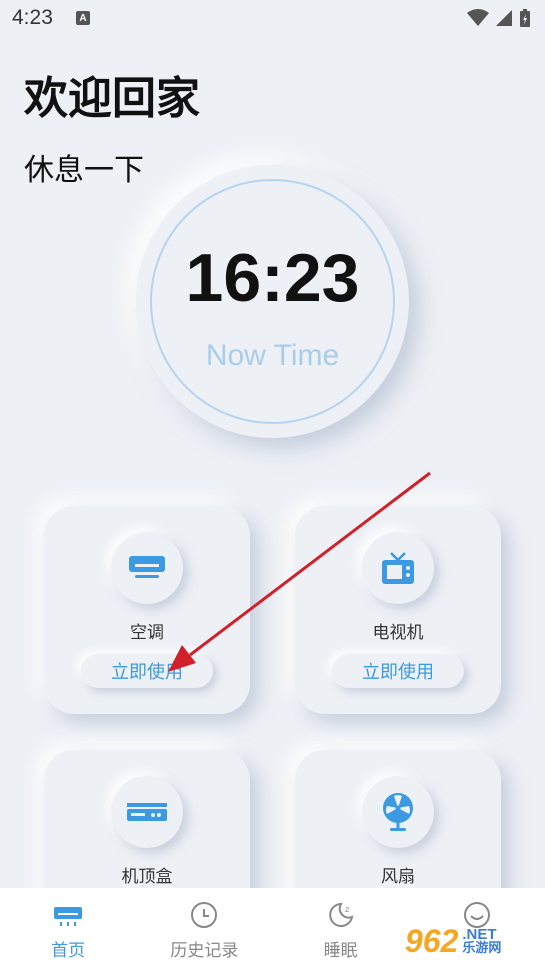 This screenshot has height=970, width=545. I want to click on nav-item-history: 历史记录, so click(204, 929).